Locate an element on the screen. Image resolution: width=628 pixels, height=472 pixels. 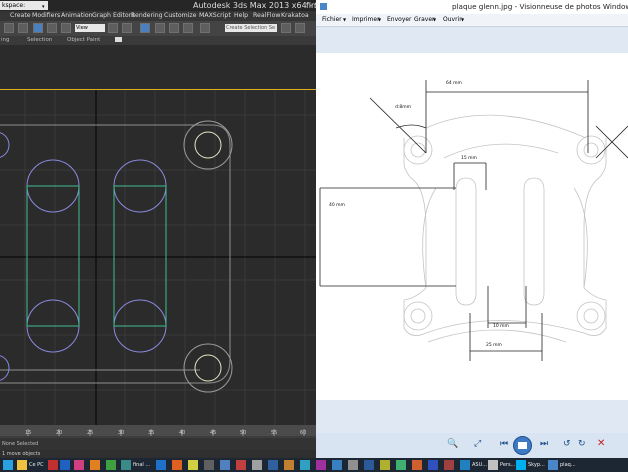
menu-maxscript: MAXScript is located at coordinates (215, 16).